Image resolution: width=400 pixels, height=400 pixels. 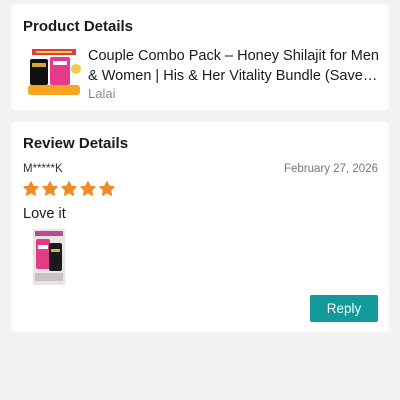 What do you see at coordinates (76, 143) in the screenshot?
I see `review-details-title: Review Details` at bounding box center [76, 143].